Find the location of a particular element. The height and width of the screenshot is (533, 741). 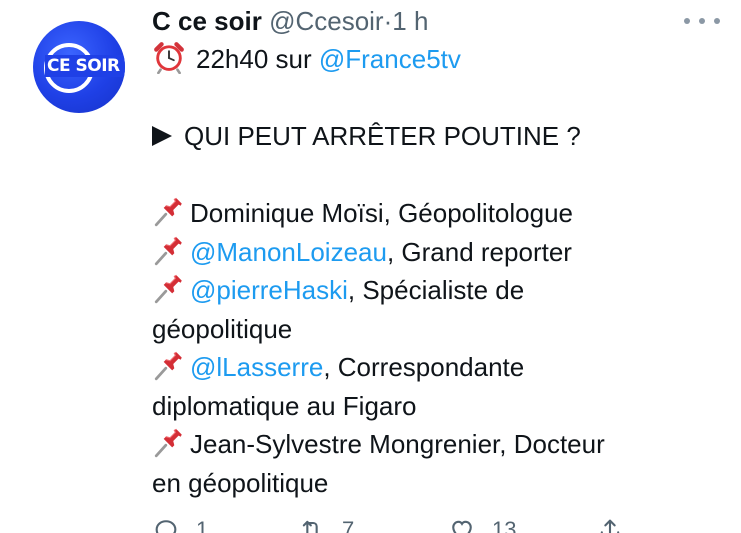

line-text: , Spécialiste de is located at coordinates (436, 290).